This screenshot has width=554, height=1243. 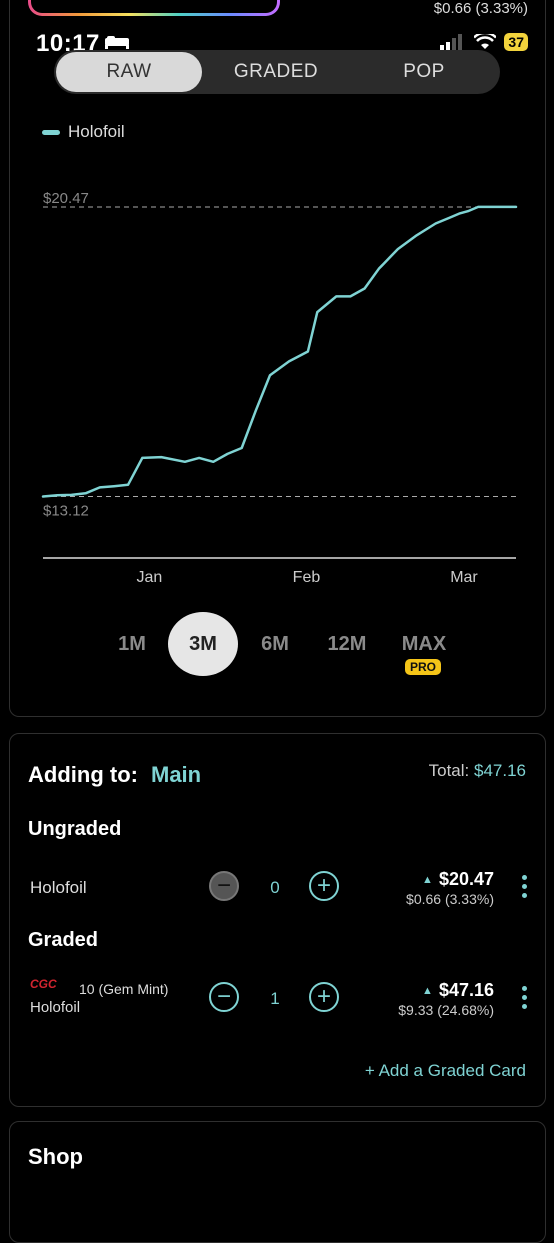 I want to click on legend-label: Holofoil, so click(x=96, y=131).